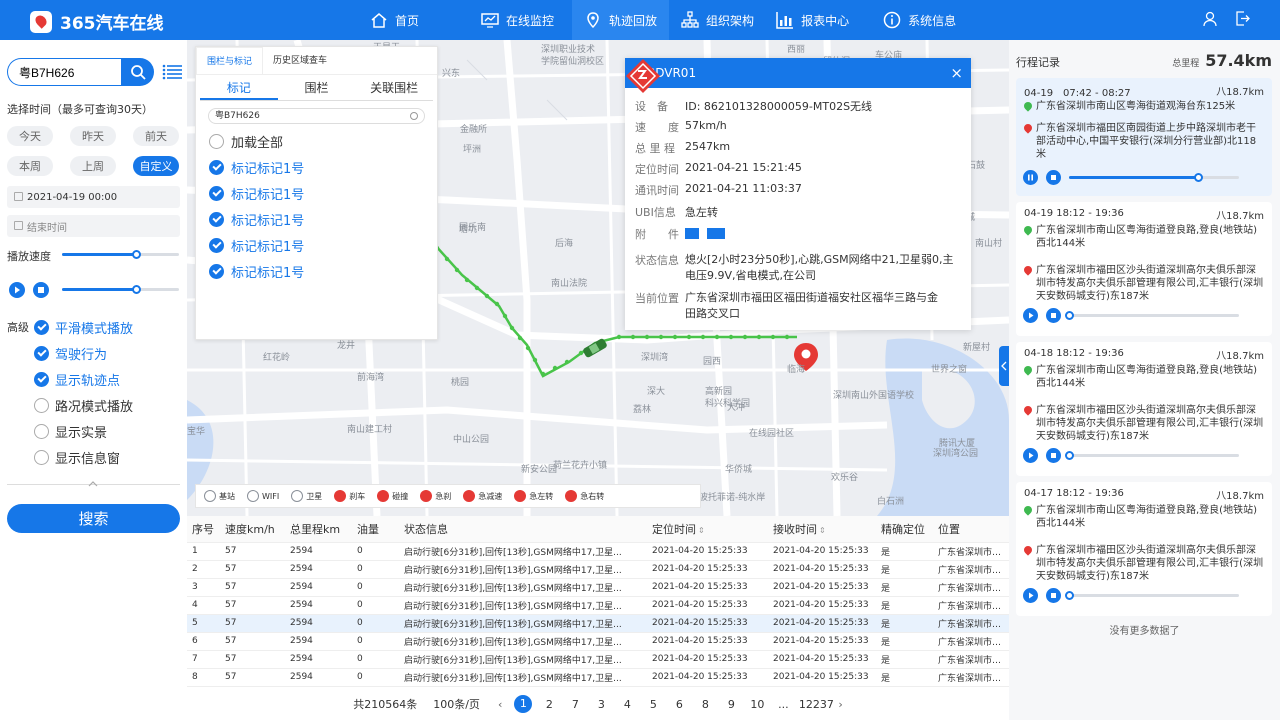  Describe the element at coordinates (575, 704) in the screenshot. I see `page-number: 7` at that location.